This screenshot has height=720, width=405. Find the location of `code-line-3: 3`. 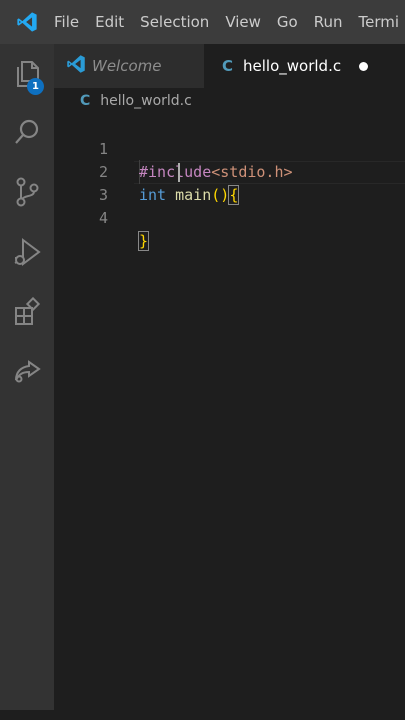

code-line-3: 3 is located at coordinates (229, 182).